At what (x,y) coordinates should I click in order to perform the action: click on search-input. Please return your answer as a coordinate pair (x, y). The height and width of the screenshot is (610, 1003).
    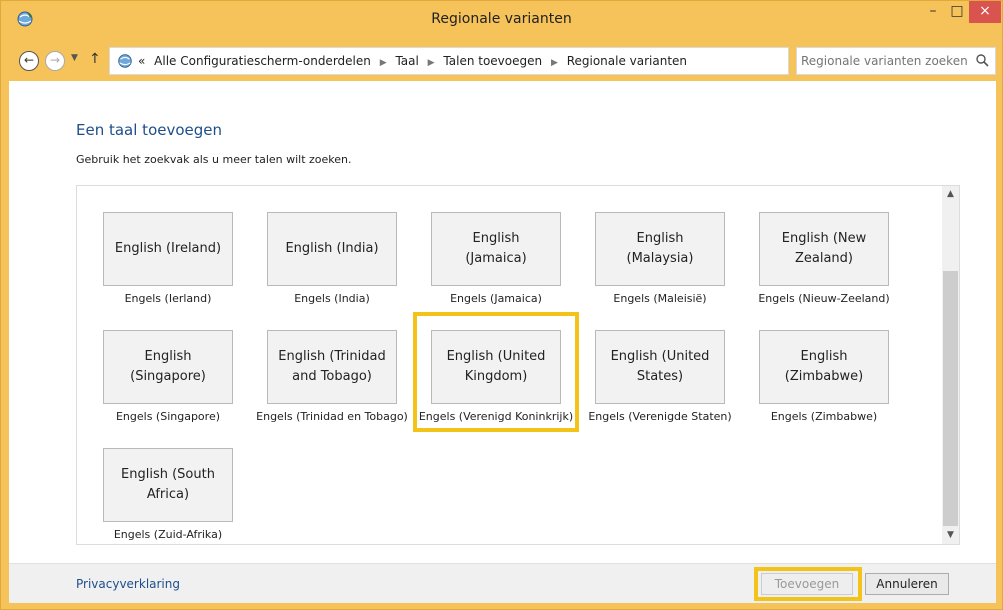
    Looking at the image, I should click on (886, 61).